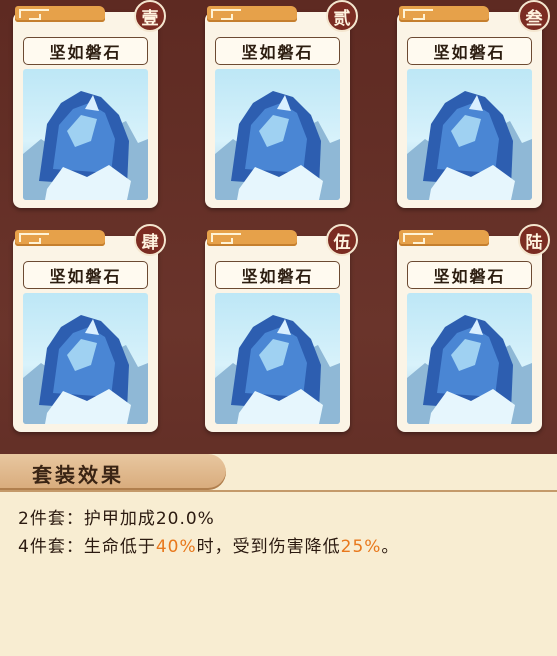 This screenshot has height=656, width=557. Describe the element at coordinates (268, 547) in the screenshot. I see `set-effect-4-text-b: 时，受到伤害降低` at that location.